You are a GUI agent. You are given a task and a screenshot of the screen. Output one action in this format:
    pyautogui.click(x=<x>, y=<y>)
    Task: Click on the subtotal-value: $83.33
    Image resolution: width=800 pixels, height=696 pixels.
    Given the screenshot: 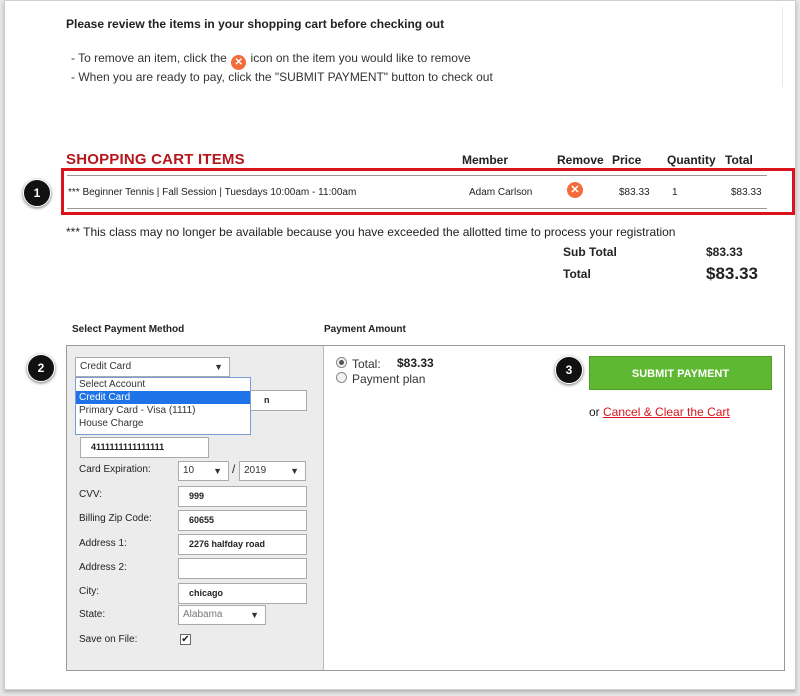 What is the action you would take?
    pyautogui.click(x=724, y=252)
    